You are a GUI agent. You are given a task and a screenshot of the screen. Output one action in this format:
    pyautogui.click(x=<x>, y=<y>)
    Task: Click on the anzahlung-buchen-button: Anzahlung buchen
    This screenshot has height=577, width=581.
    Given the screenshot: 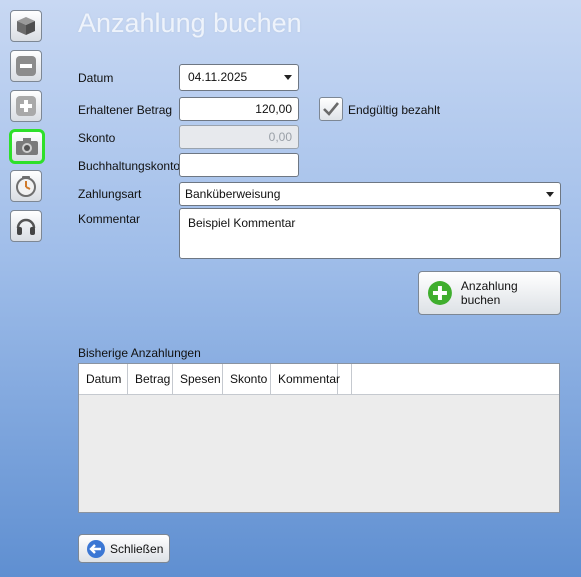 What is the action you would take?
    pyautogui.click(x=489, y=293)
    